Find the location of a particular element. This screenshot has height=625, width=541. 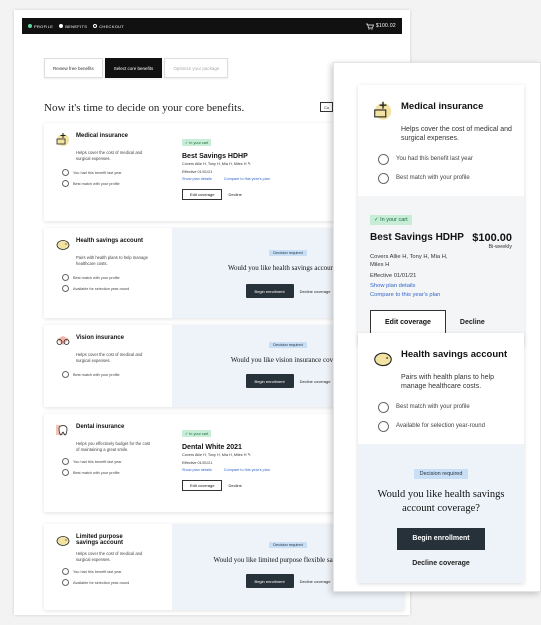

benefit-title: Limited purpose savings account is located at coordinates (100, 540).